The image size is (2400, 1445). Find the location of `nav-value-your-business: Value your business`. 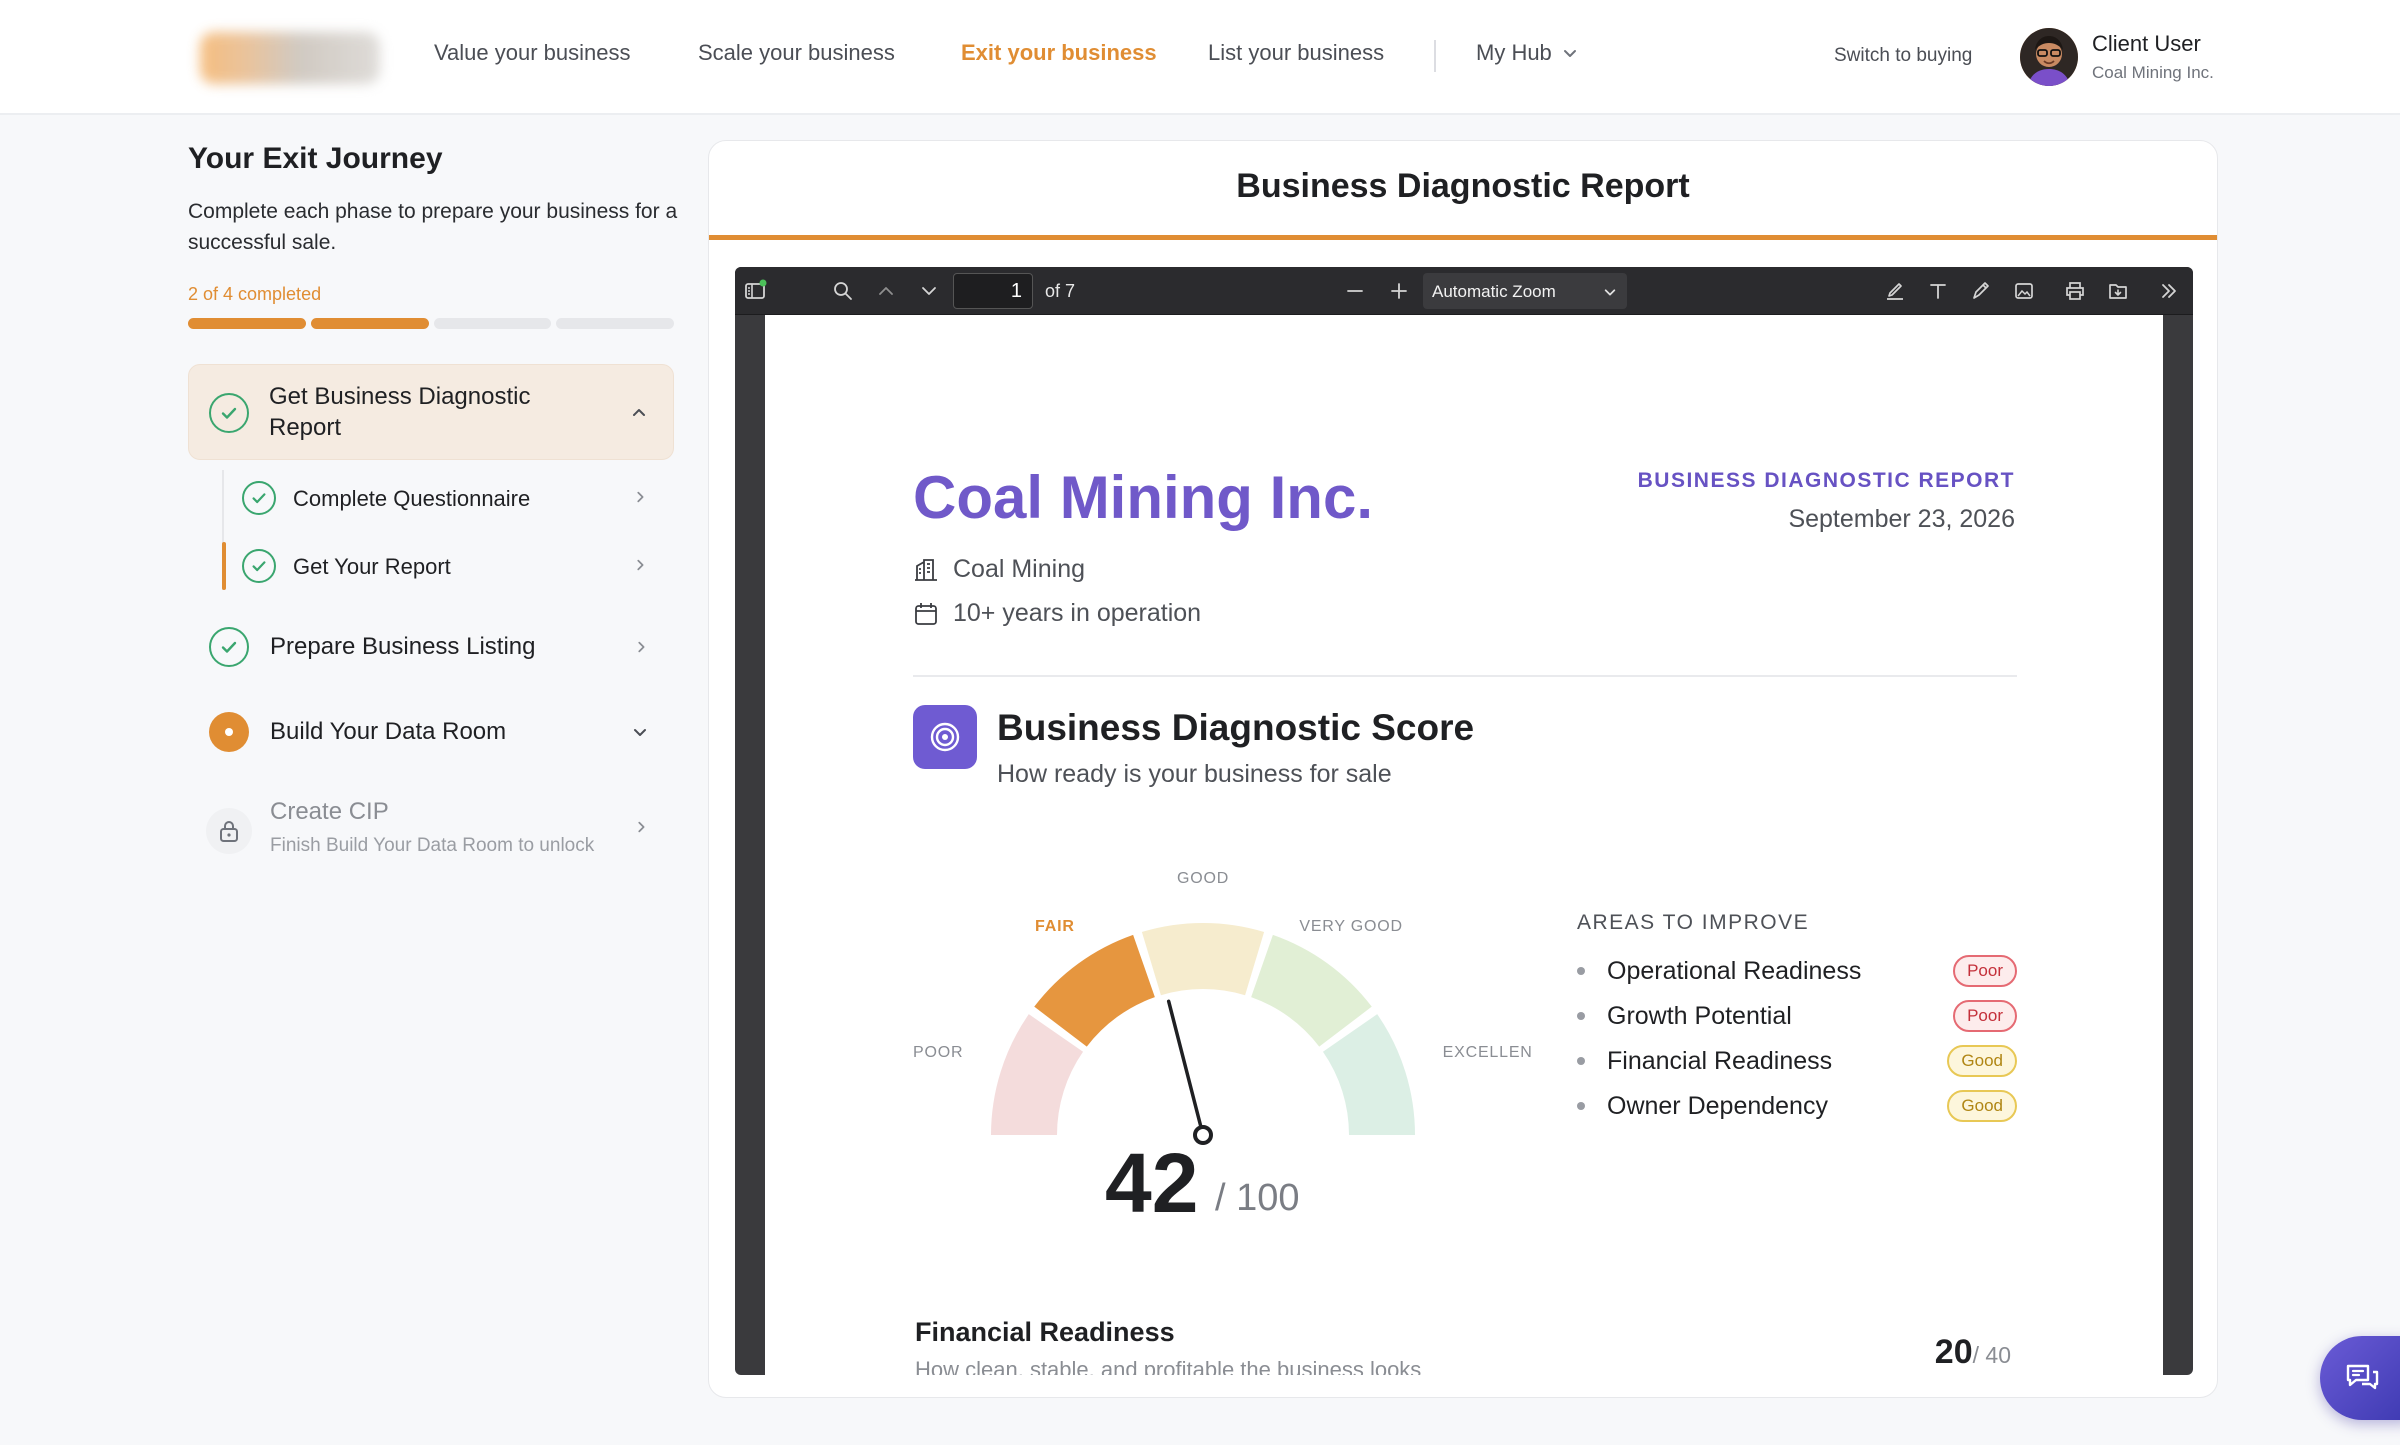

nav-value-your-business: Value your business is located at coordinates (532, 53).